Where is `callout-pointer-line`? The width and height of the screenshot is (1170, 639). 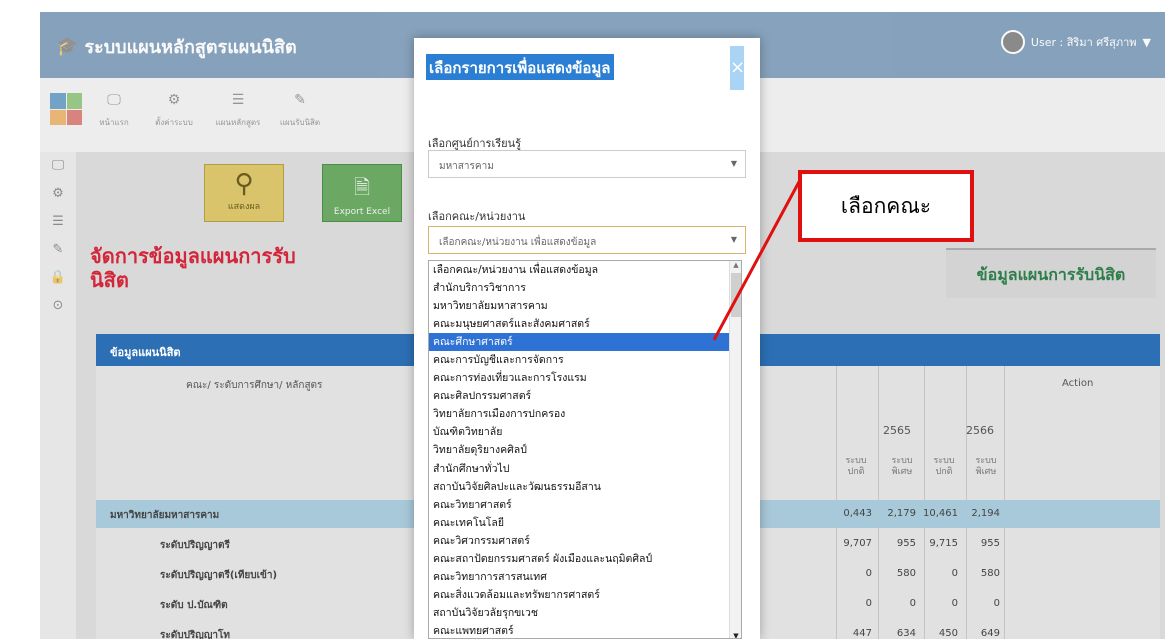 callout-pointer-line is located at coordinates (757, 260).